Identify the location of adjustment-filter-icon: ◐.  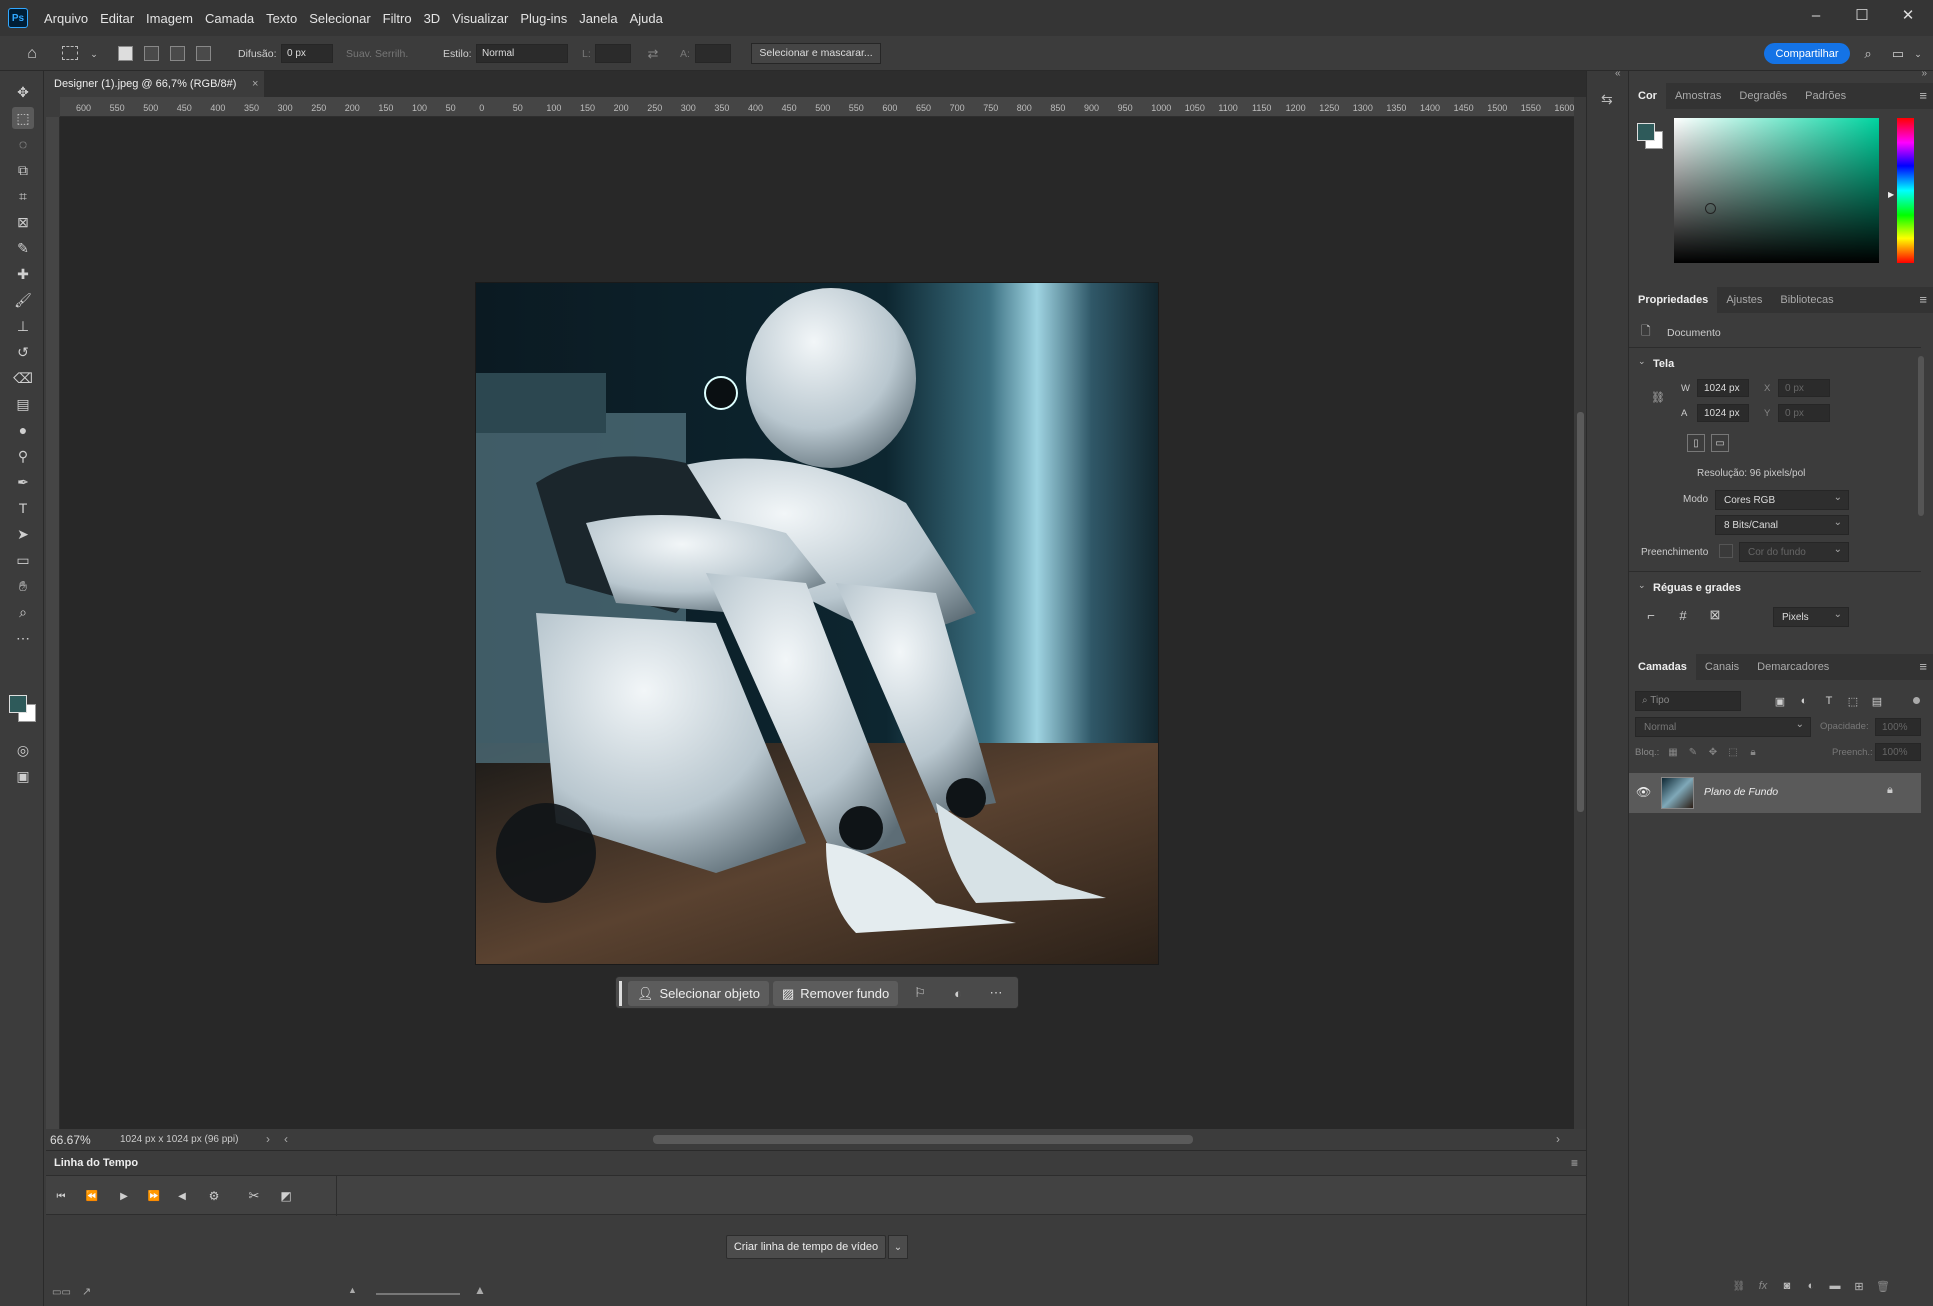
(1804, 701).